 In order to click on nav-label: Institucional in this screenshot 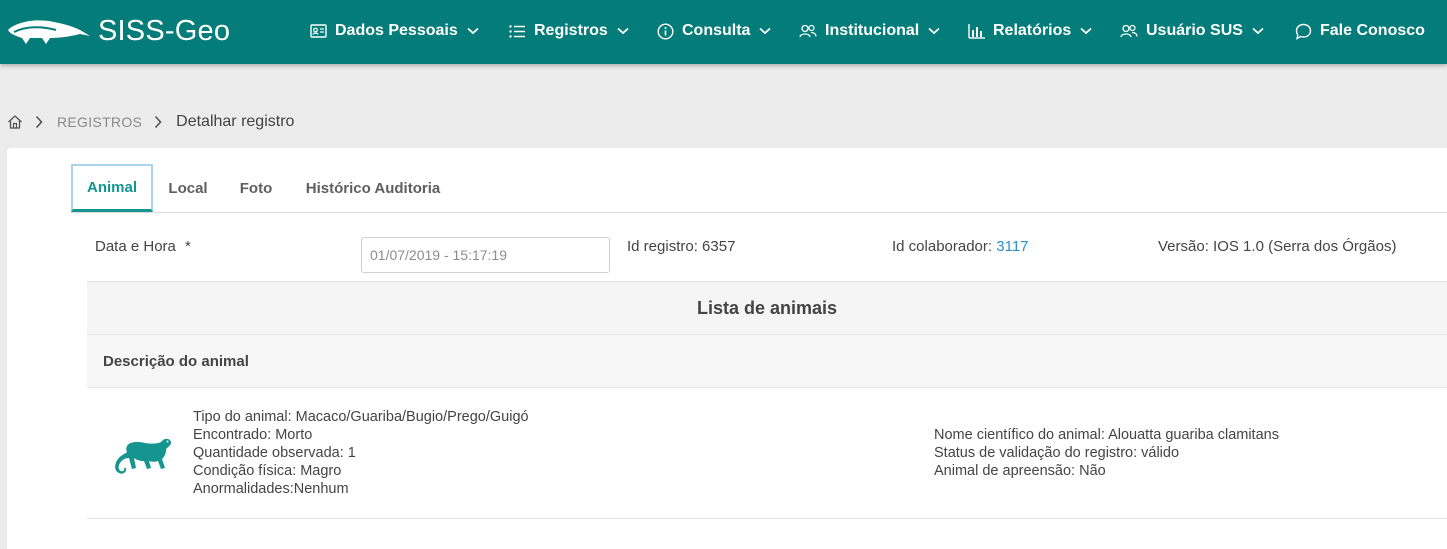, I will do `click(872, 30)`.